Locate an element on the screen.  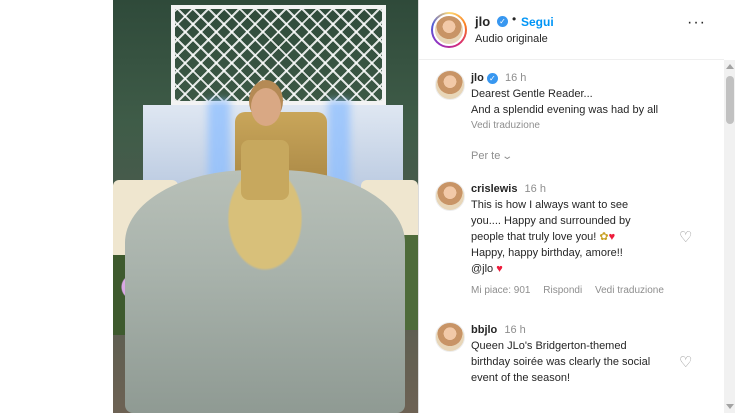
comment-text: birthday soirée was clearly the social is located at coordinates (561, 362).